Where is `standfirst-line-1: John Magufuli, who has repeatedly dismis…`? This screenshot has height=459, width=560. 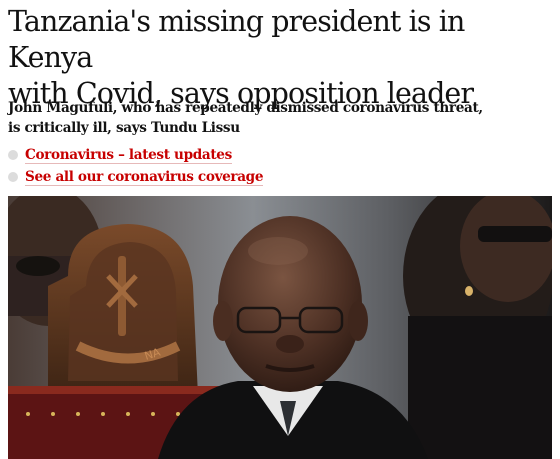
standfirst-line-1: John Magufuli, who has repeatedly dismis… is located at coordinates (245, 108).